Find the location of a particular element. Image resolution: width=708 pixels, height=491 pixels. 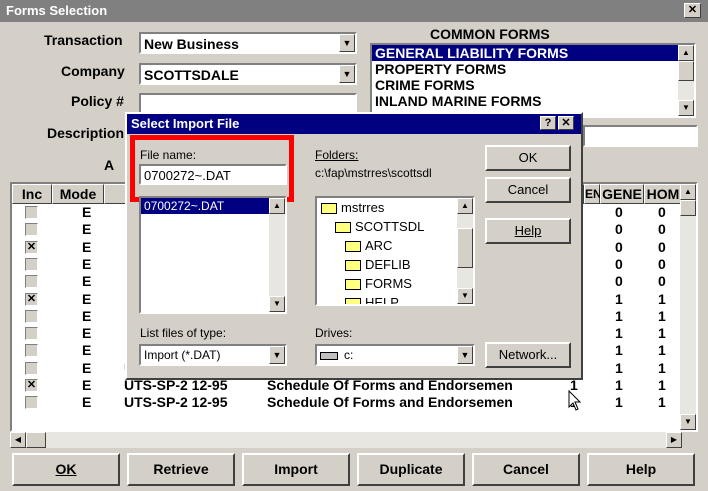

company-value: SCOTTSDALE is located at coordinates (191, 75).